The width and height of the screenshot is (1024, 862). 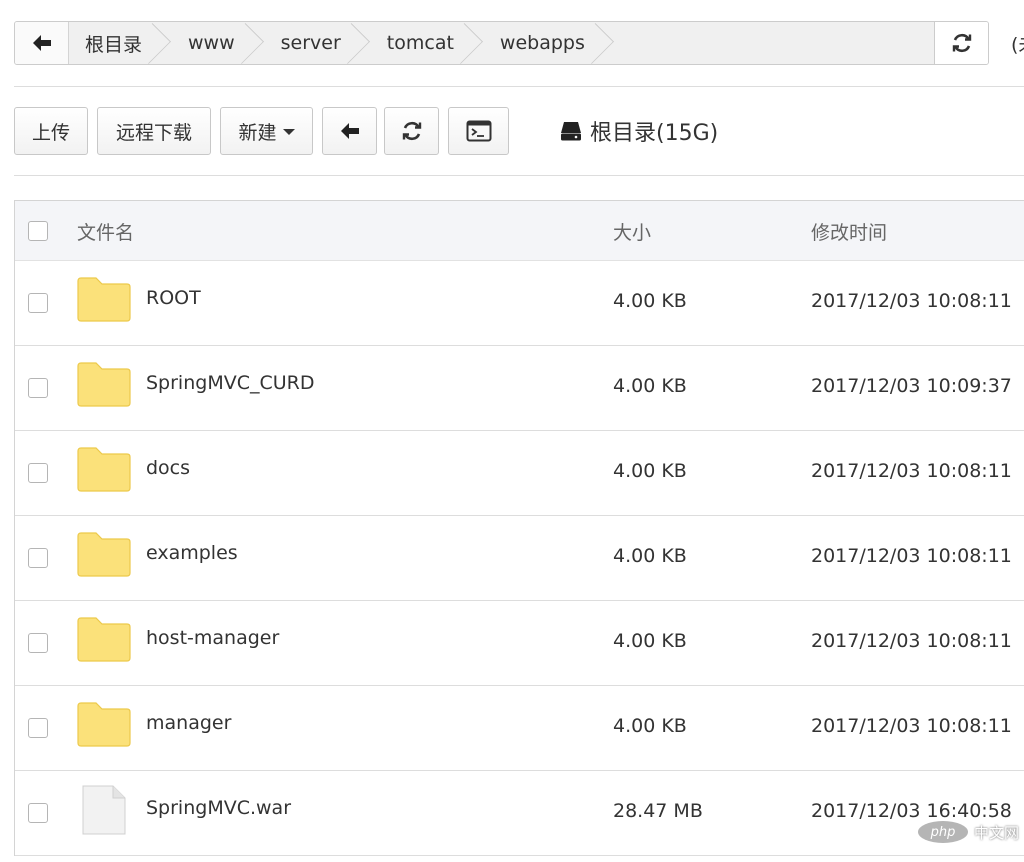 What do you see at coordinates (654, 133) in the screenshot?
I see `disk-label: 根目录(15G)` at bounding box center [654, 133].